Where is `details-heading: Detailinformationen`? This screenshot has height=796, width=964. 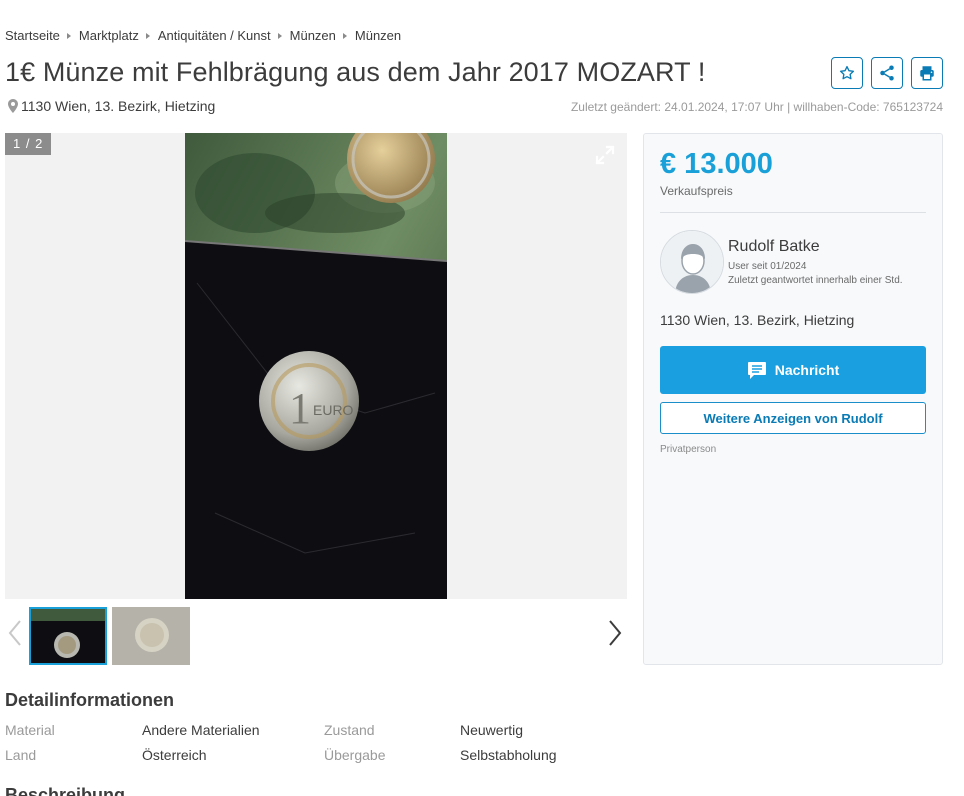 details-heading: Detailinformationen is located at coordinates (90, 700).